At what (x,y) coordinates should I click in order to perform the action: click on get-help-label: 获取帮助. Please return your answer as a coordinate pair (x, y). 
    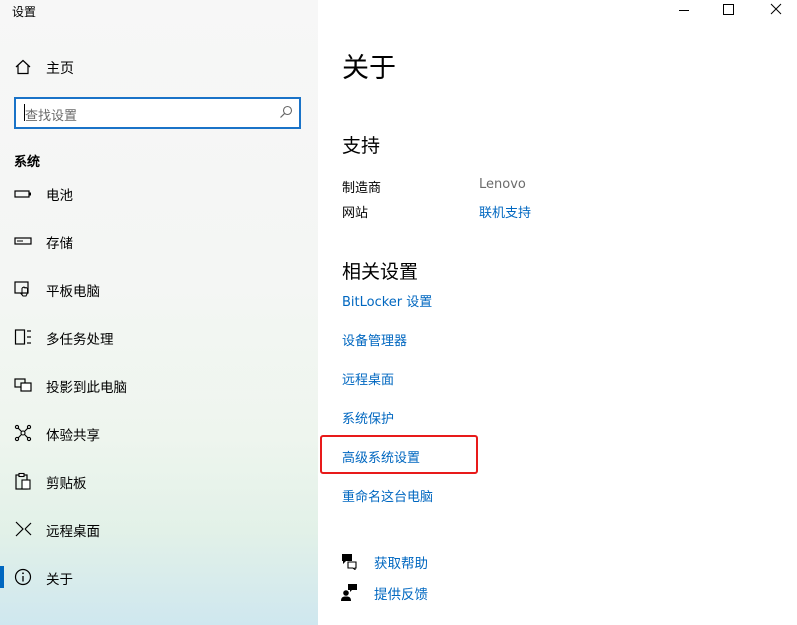
    Looking at the image, I should click on (401, 564).